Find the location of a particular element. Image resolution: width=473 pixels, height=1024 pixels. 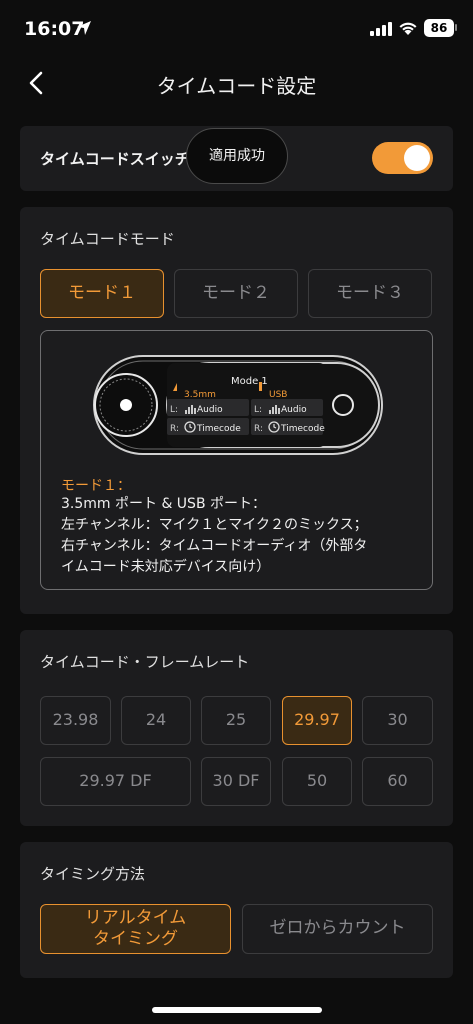

mode-description-line: 3.5mm ポート & USB ポート： is located at coordinates (163, 504).